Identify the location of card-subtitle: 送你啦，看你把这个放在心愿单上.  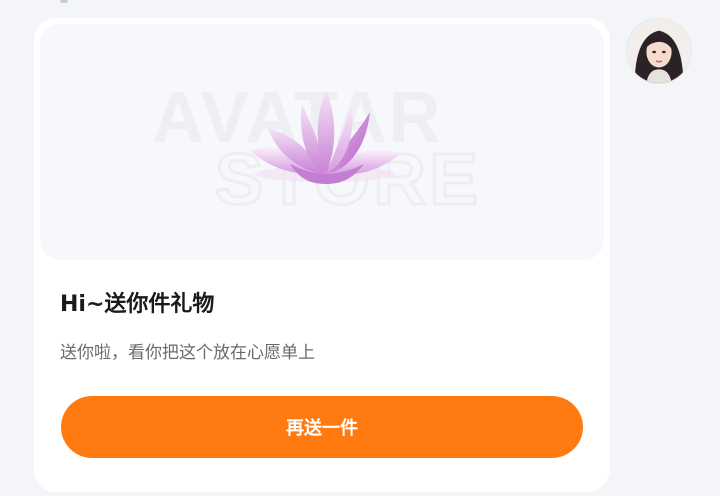
(187, 353).